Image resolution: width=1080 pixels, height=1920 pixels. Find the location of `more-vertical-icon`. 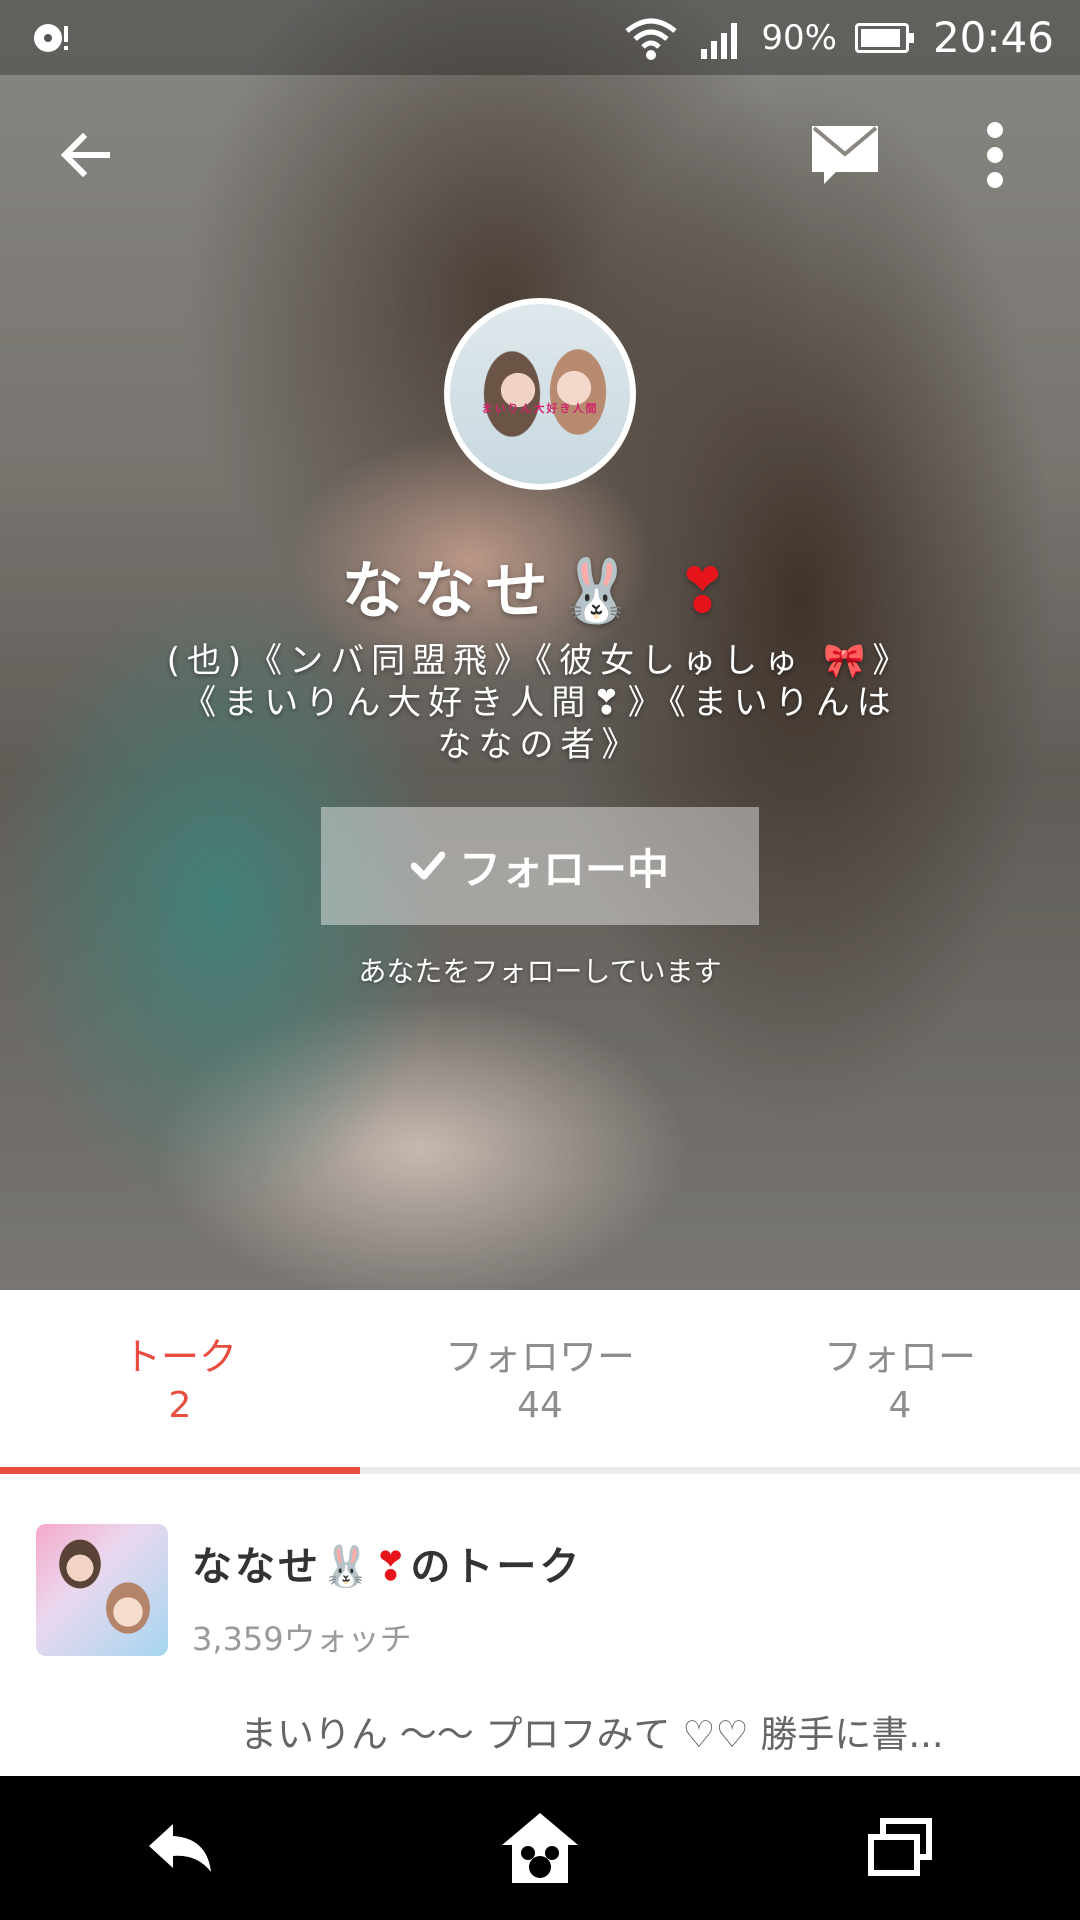

more-vertical-icon is located at coordinates (995, 155).